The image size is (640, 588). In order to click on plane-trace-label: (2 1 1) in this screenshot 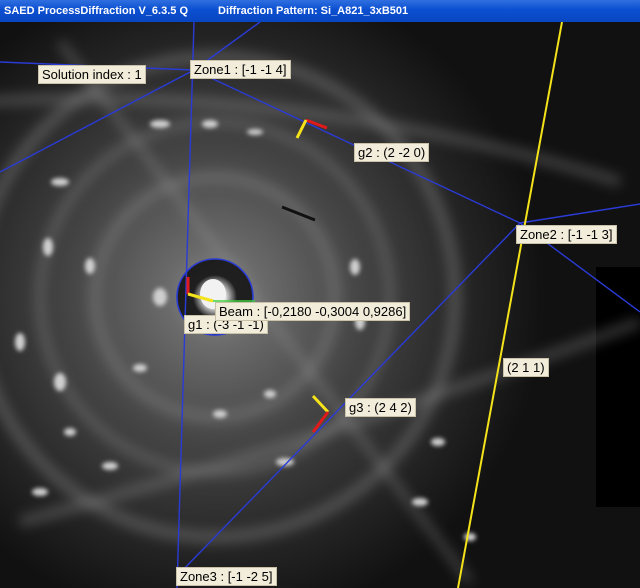, I will do `click(526, 367)`.